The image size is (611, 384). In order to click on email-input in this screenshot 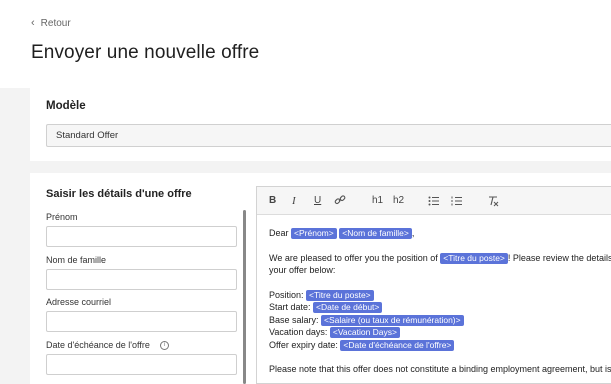, I will do `click(141, 321)`.